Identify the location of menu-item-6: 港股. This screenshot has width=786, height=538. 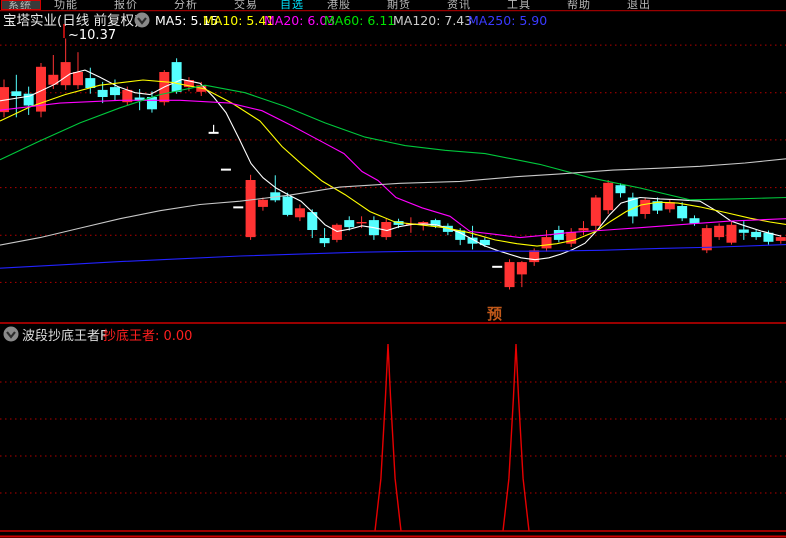
(339, 5).